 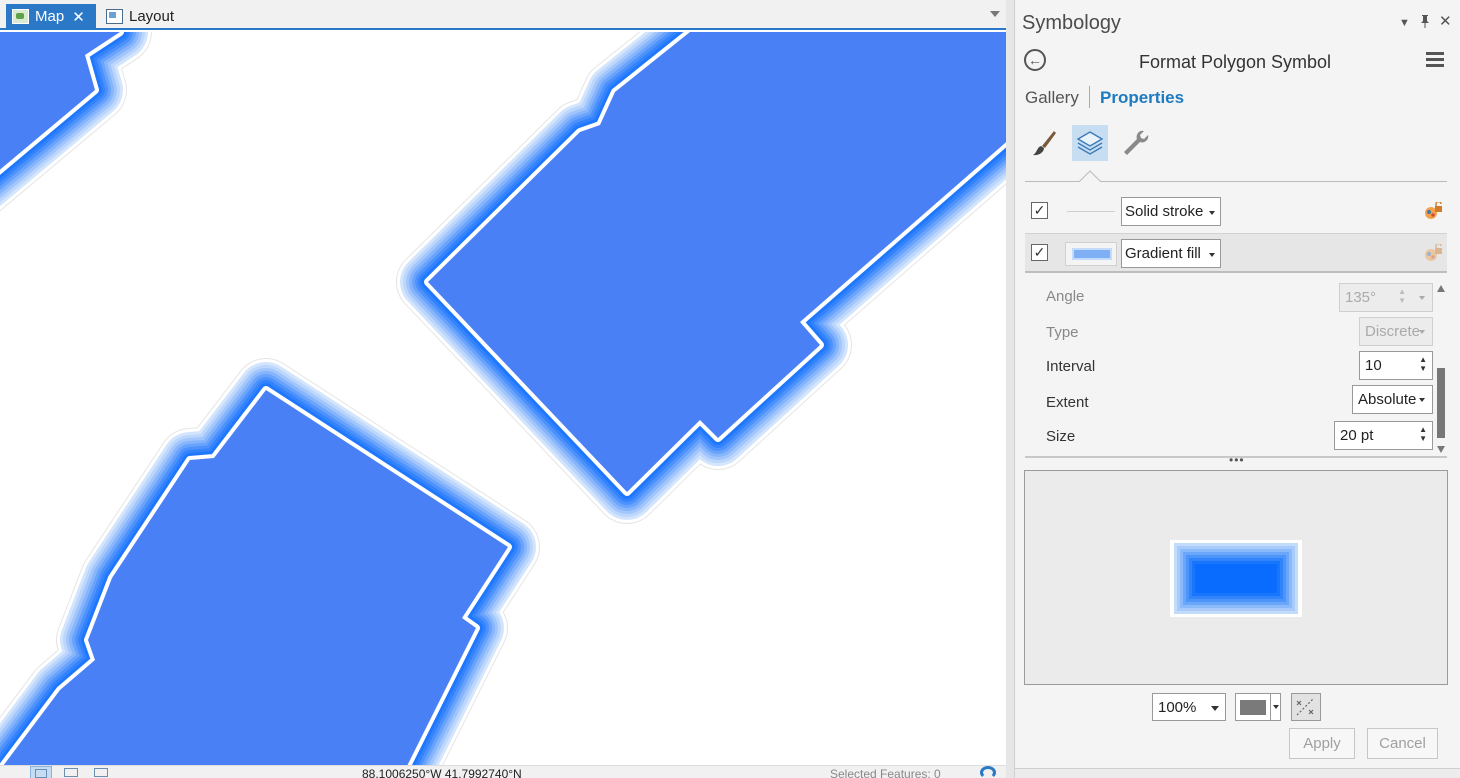 I want to click on preview-swatch, so click(x=1236, y=578).